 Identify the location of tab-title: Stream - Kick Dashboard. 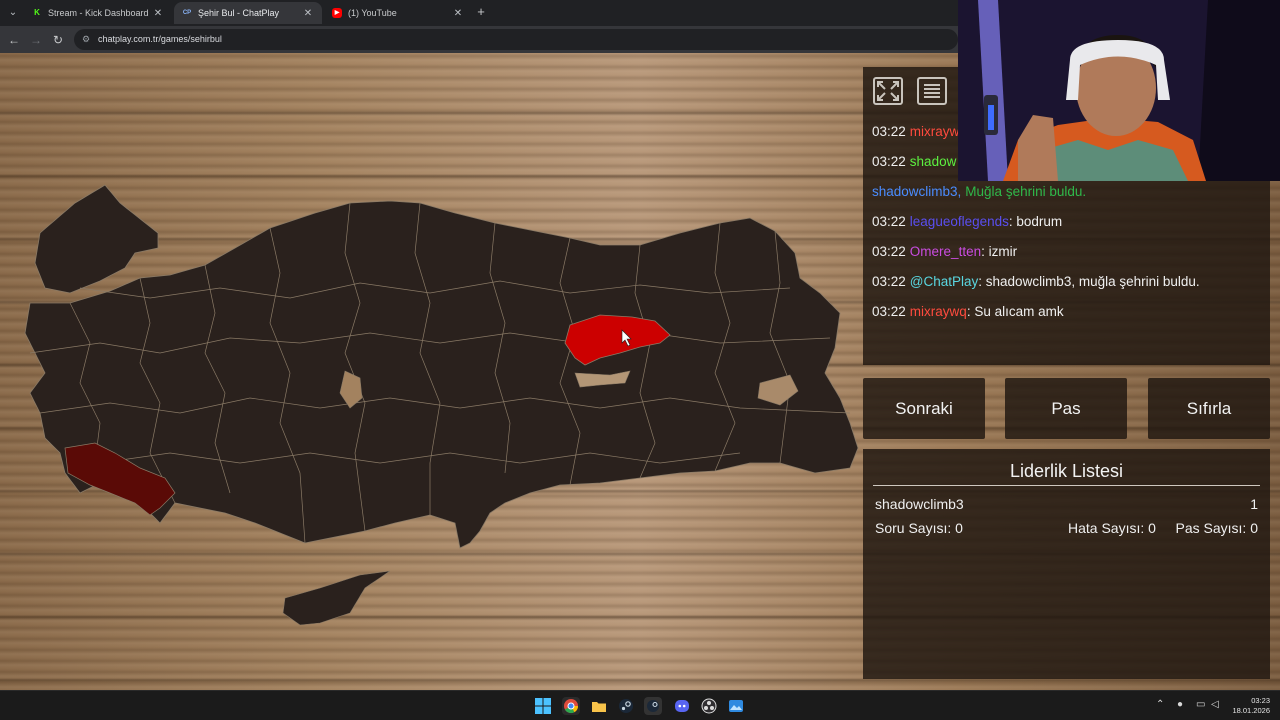
(98, 13).